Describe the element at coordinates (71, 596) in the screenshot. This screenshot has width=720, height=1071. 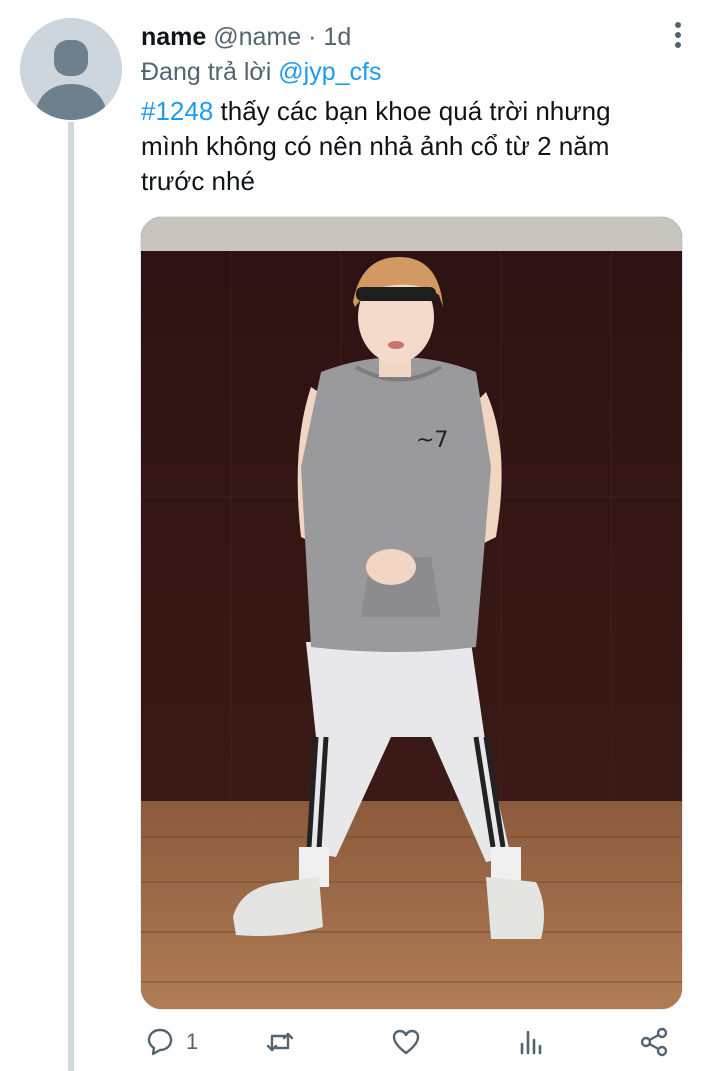
I see `thread-line` at that location.